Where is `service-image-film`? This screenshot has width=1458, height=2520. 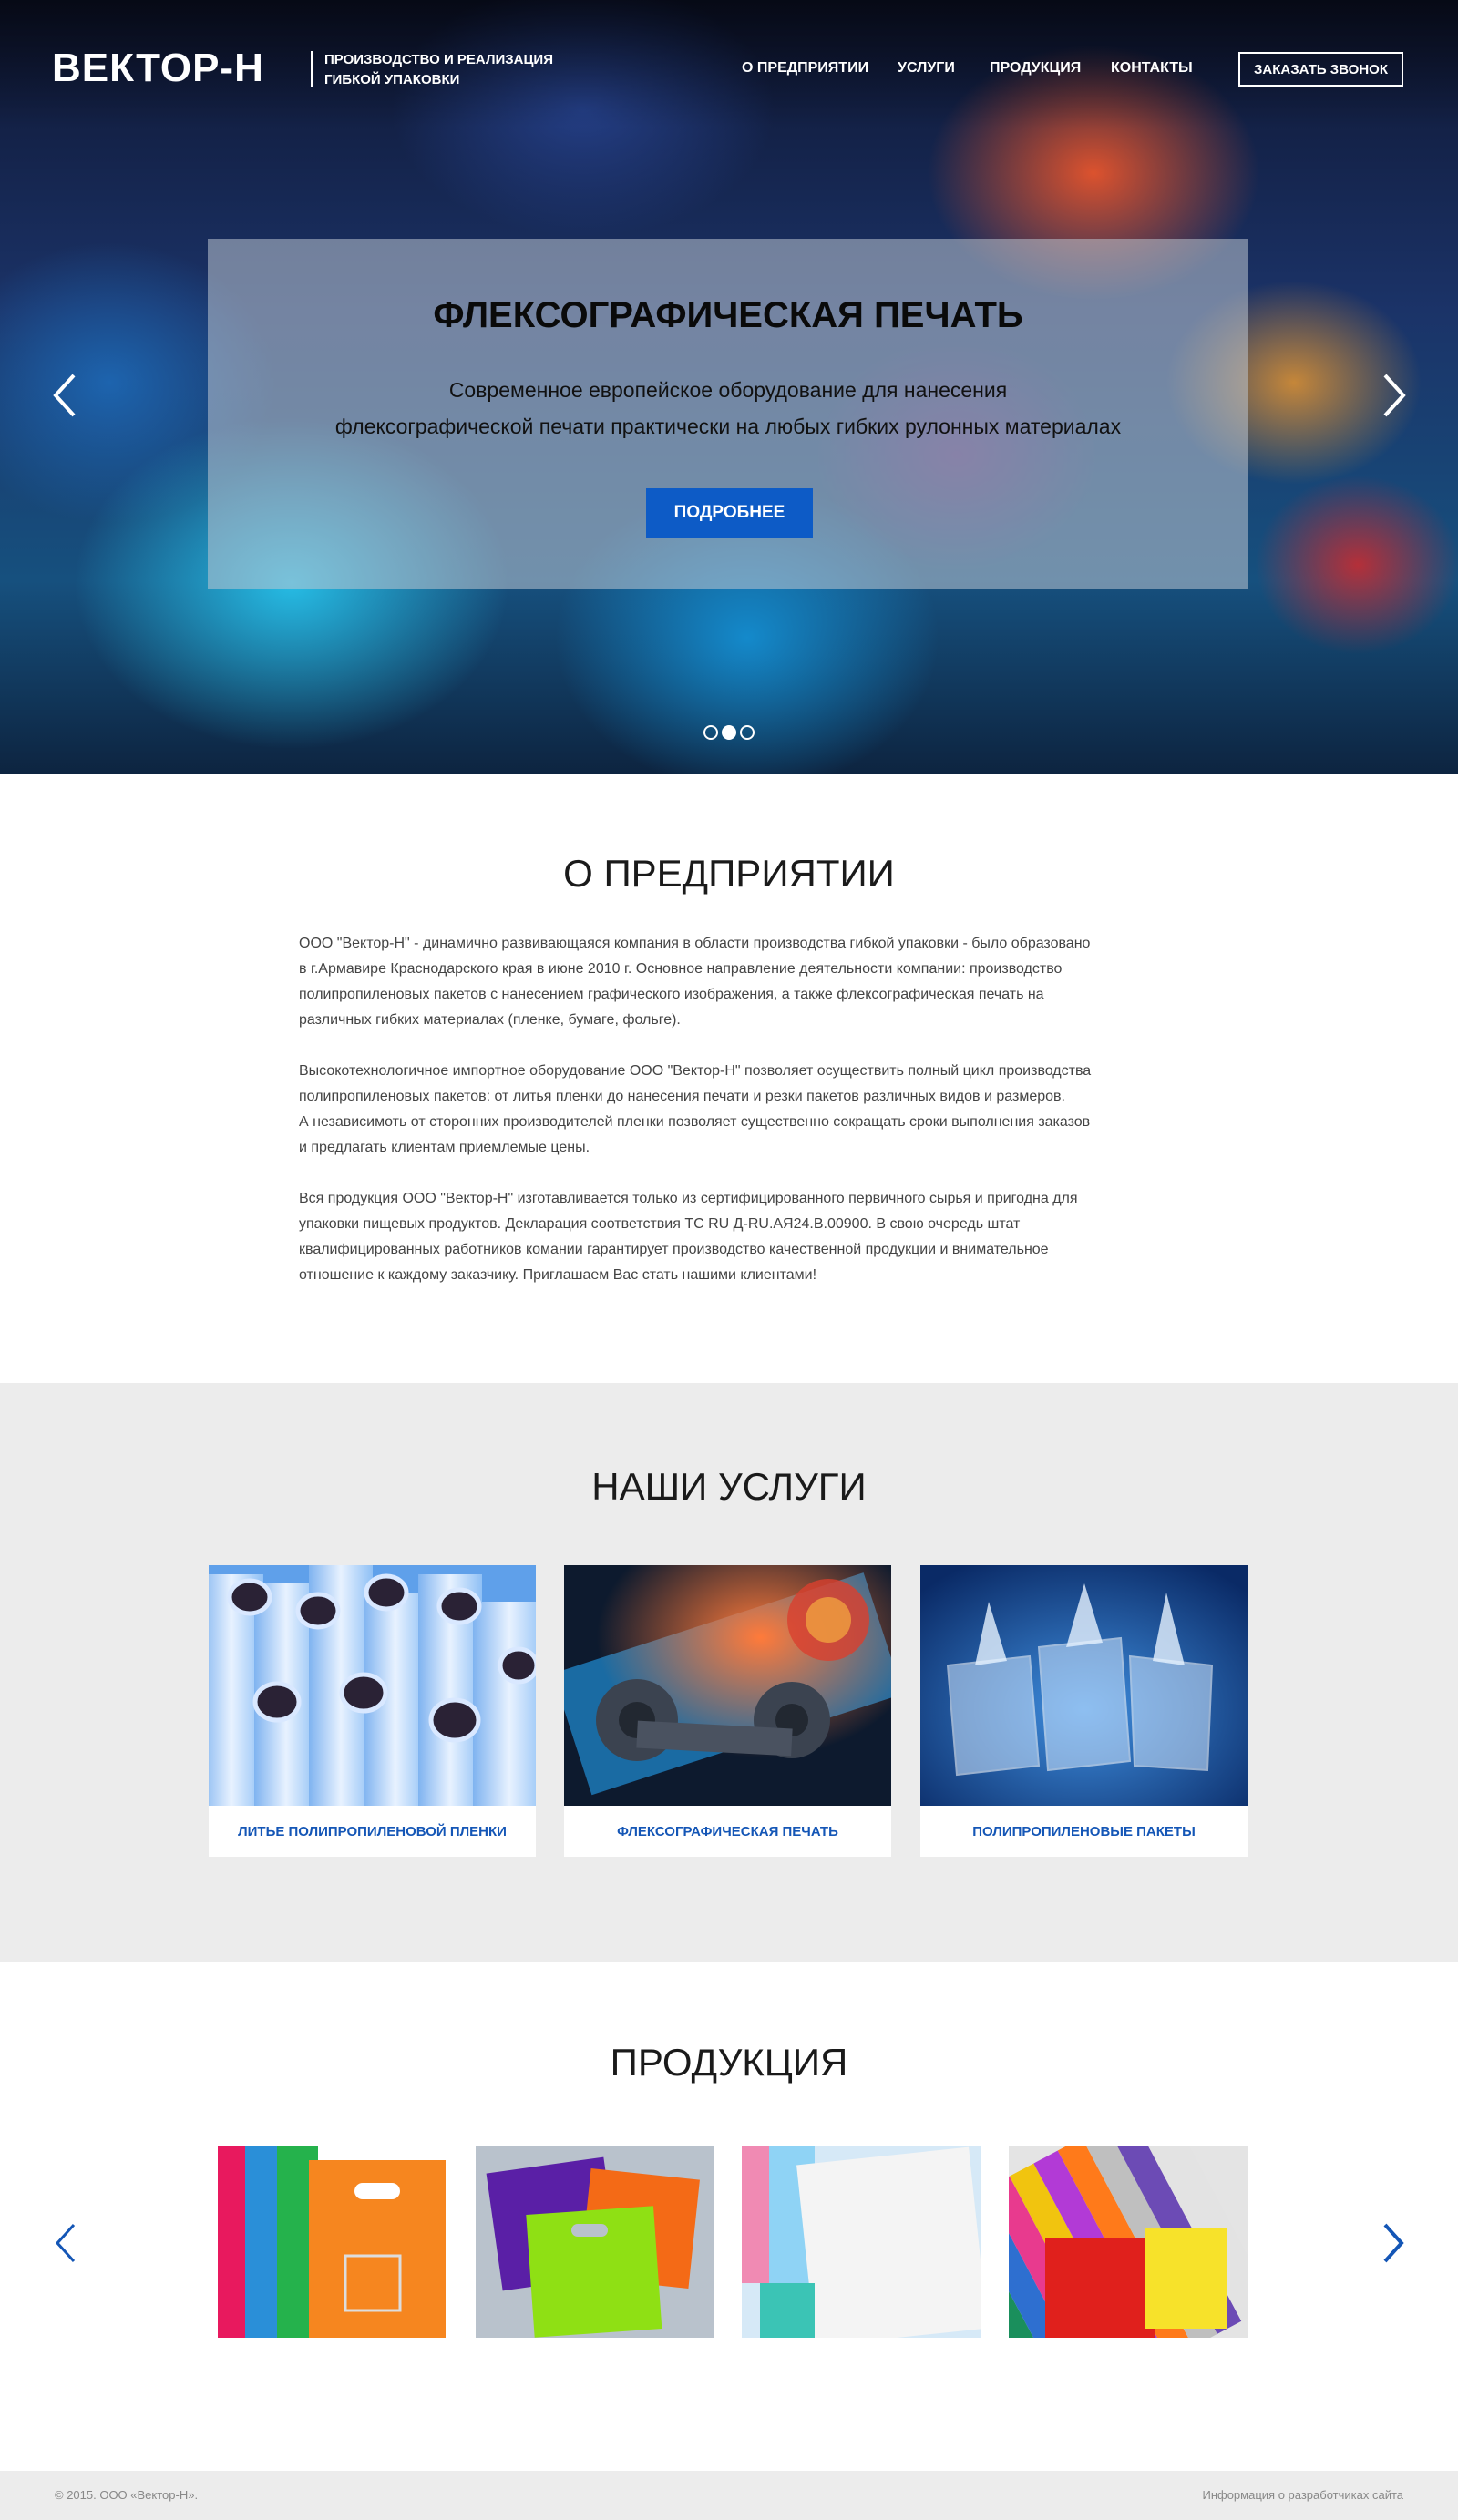 service-image-film is located at coordinates (372, 1686).